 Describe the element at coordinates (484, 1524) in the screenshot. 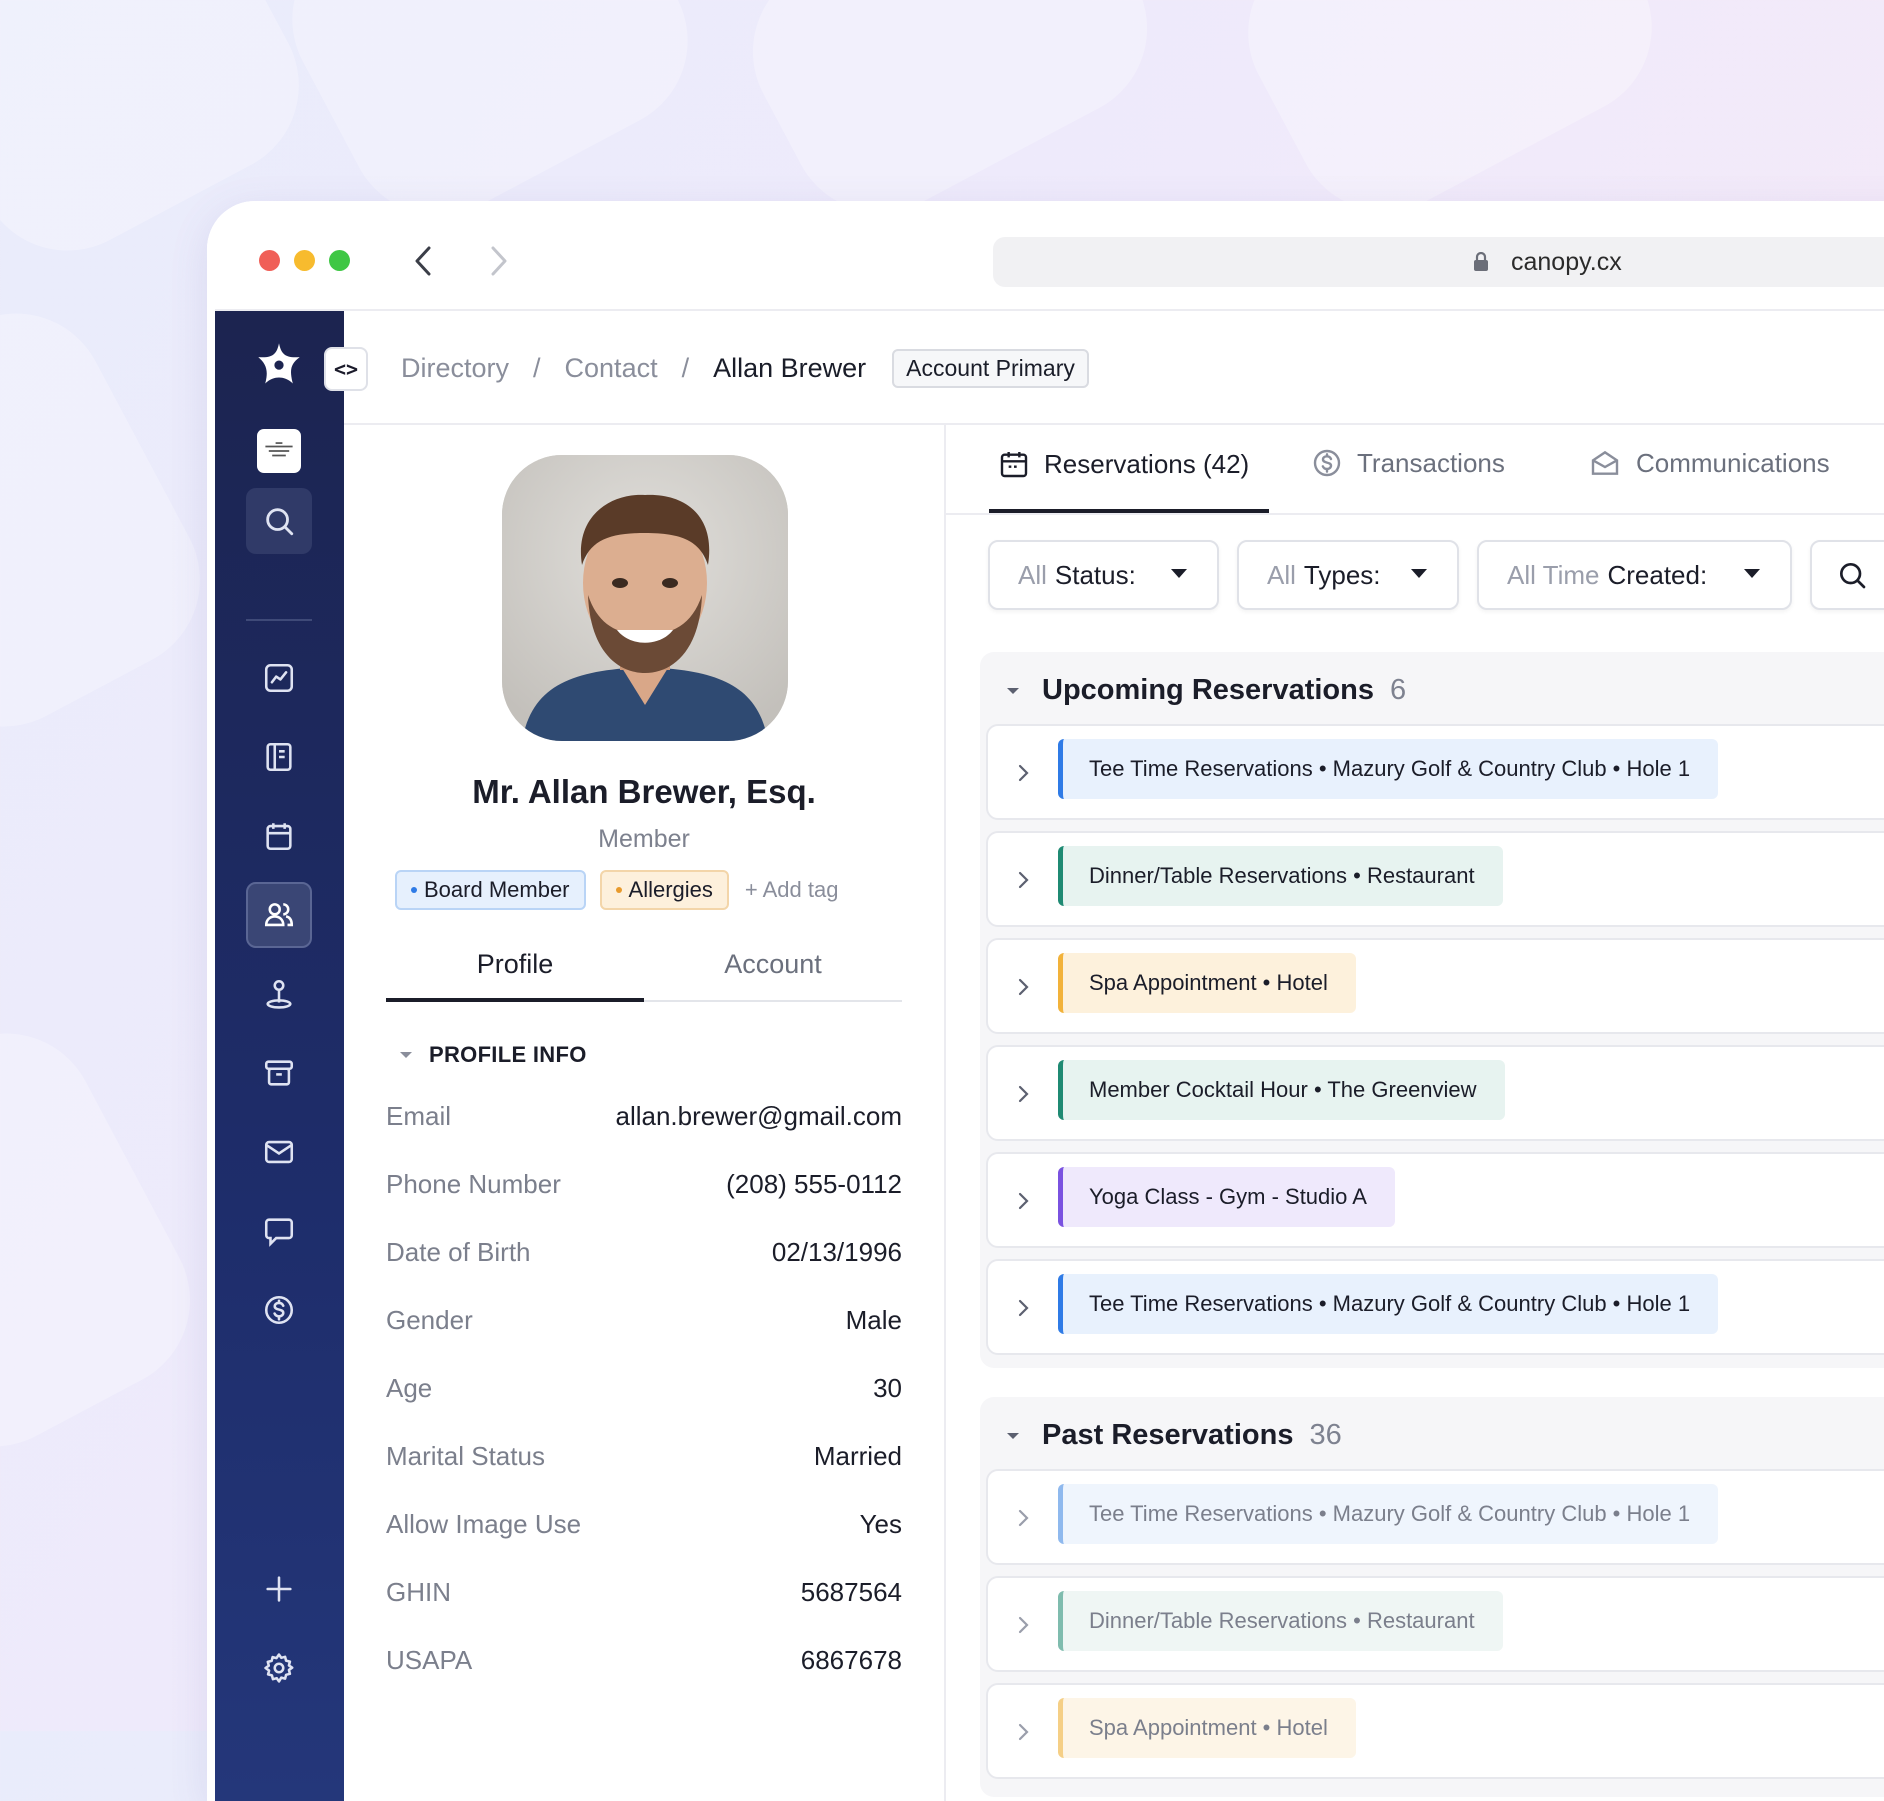

I see `field-label: Allow Image Use` at that location.